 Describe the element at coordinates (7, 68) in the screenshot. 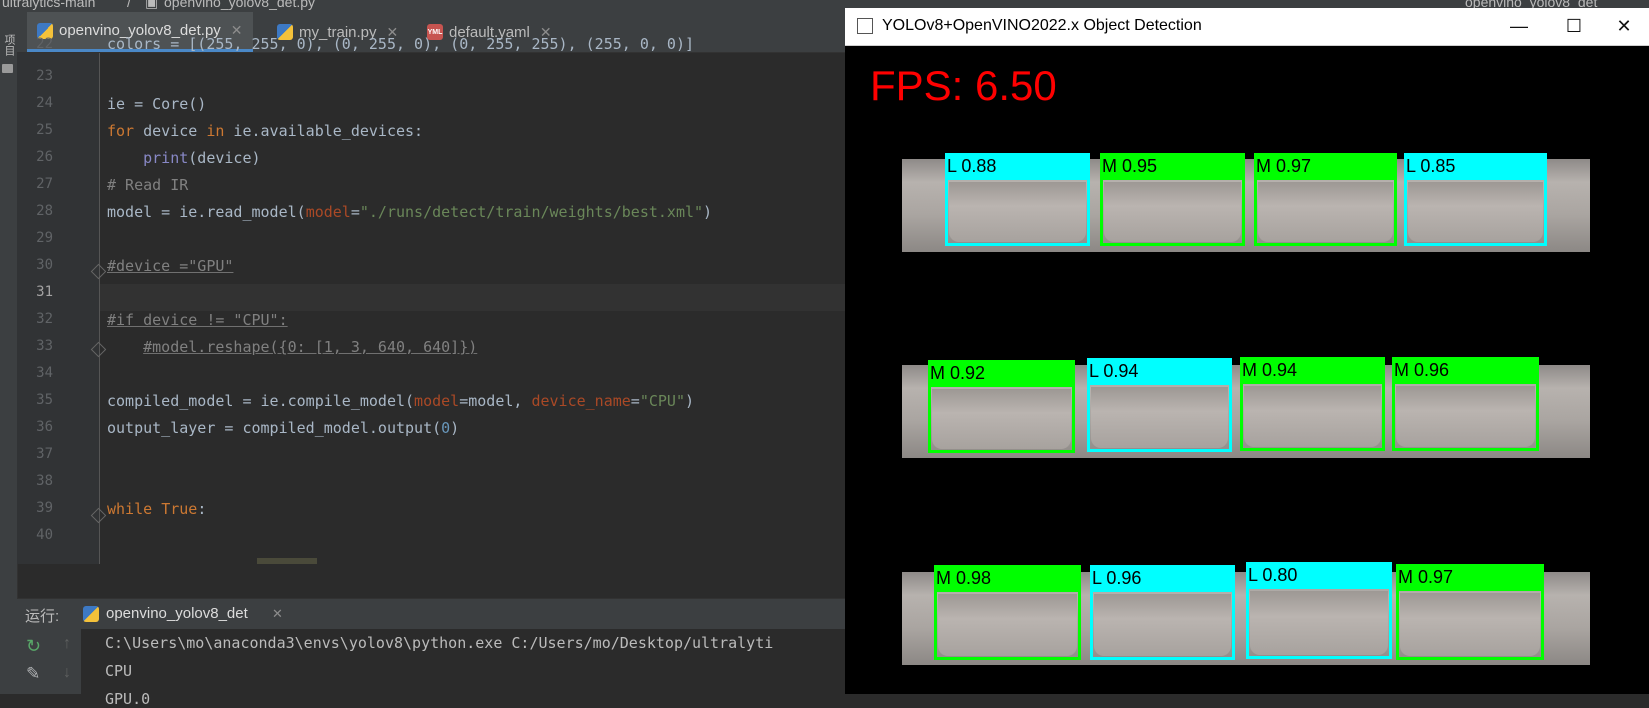

I see `folder-icon` at that location.